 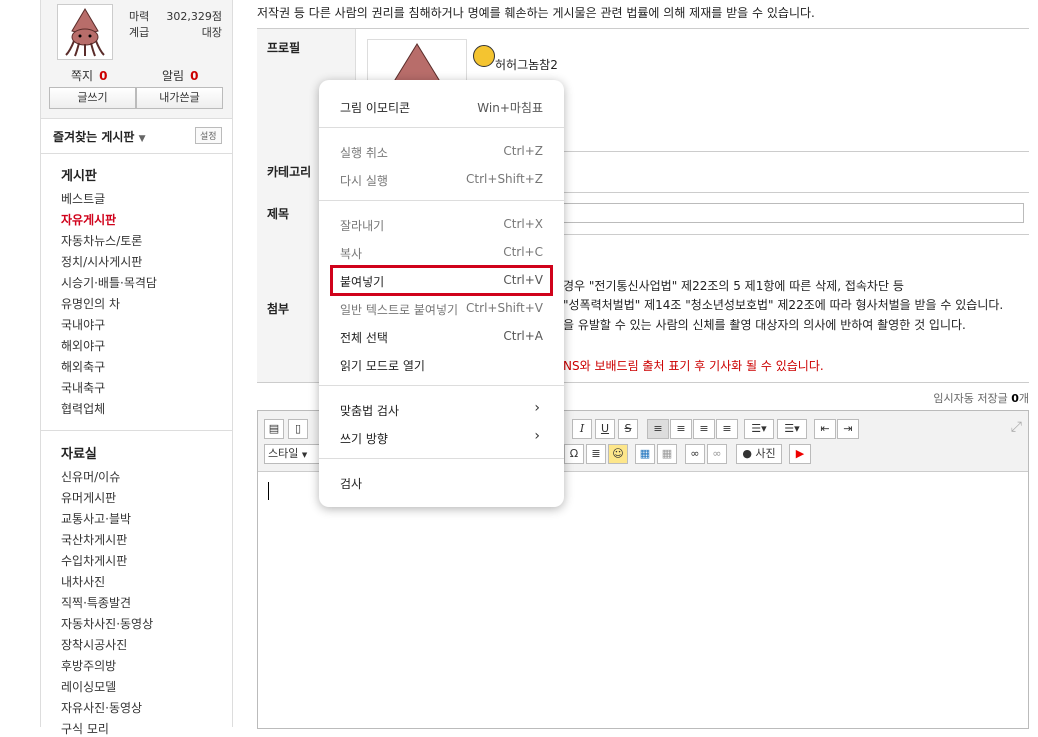 What do you see at coordinates (89, 75) in the screenshot?
I see `message-link: 쪽지 0` at bounding box center [89, 75].